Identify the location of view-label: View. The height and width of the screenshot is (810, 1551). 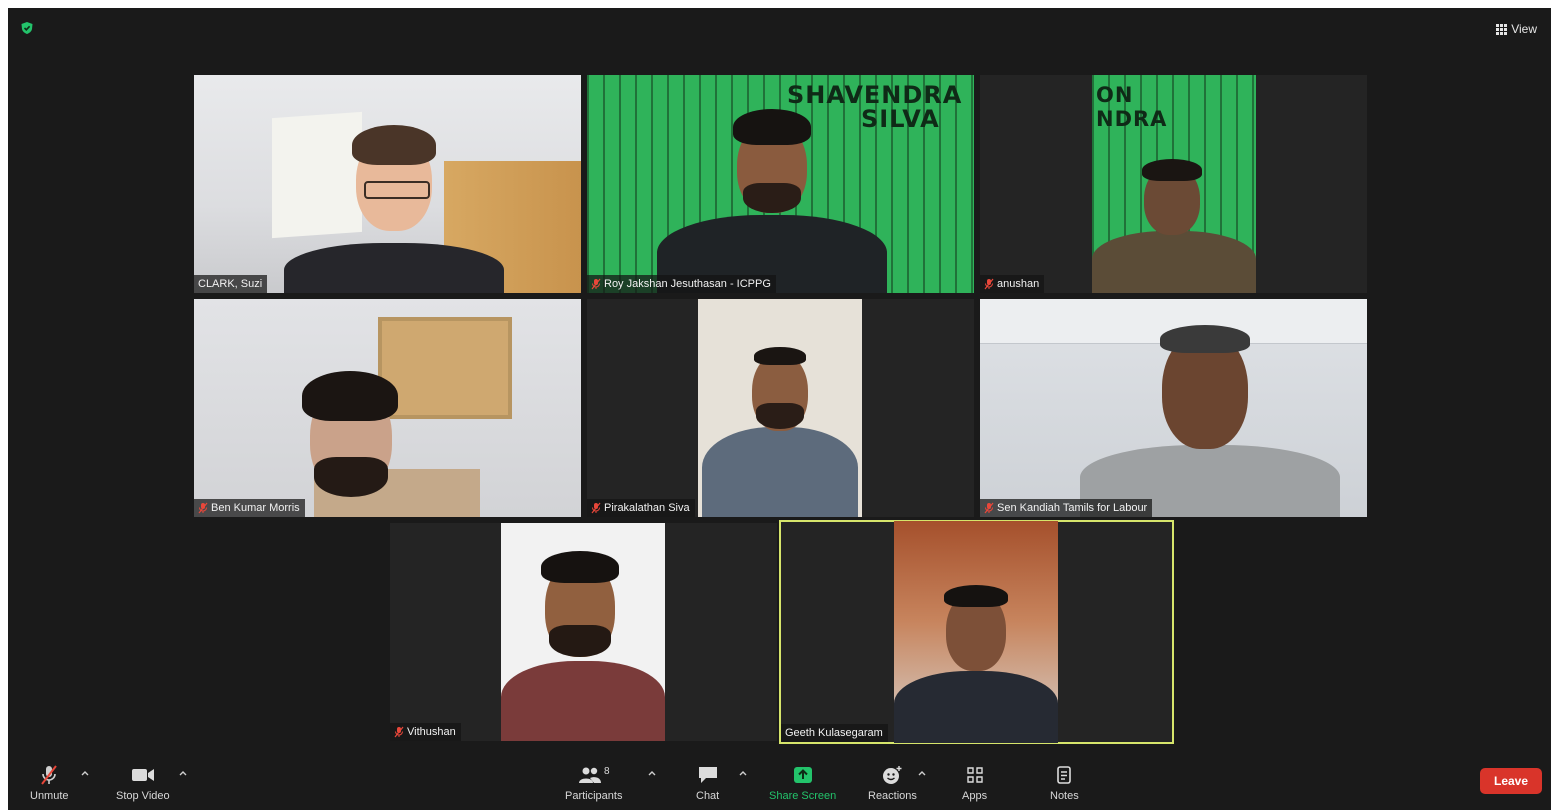
(1524, 29).